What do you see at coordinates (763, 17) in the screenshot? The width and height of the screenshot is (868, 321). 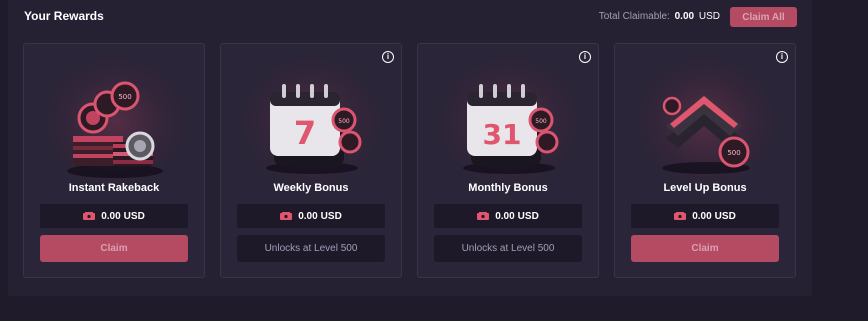 I see `claim-all-button: Claim All` at bounding box center [763, 17].